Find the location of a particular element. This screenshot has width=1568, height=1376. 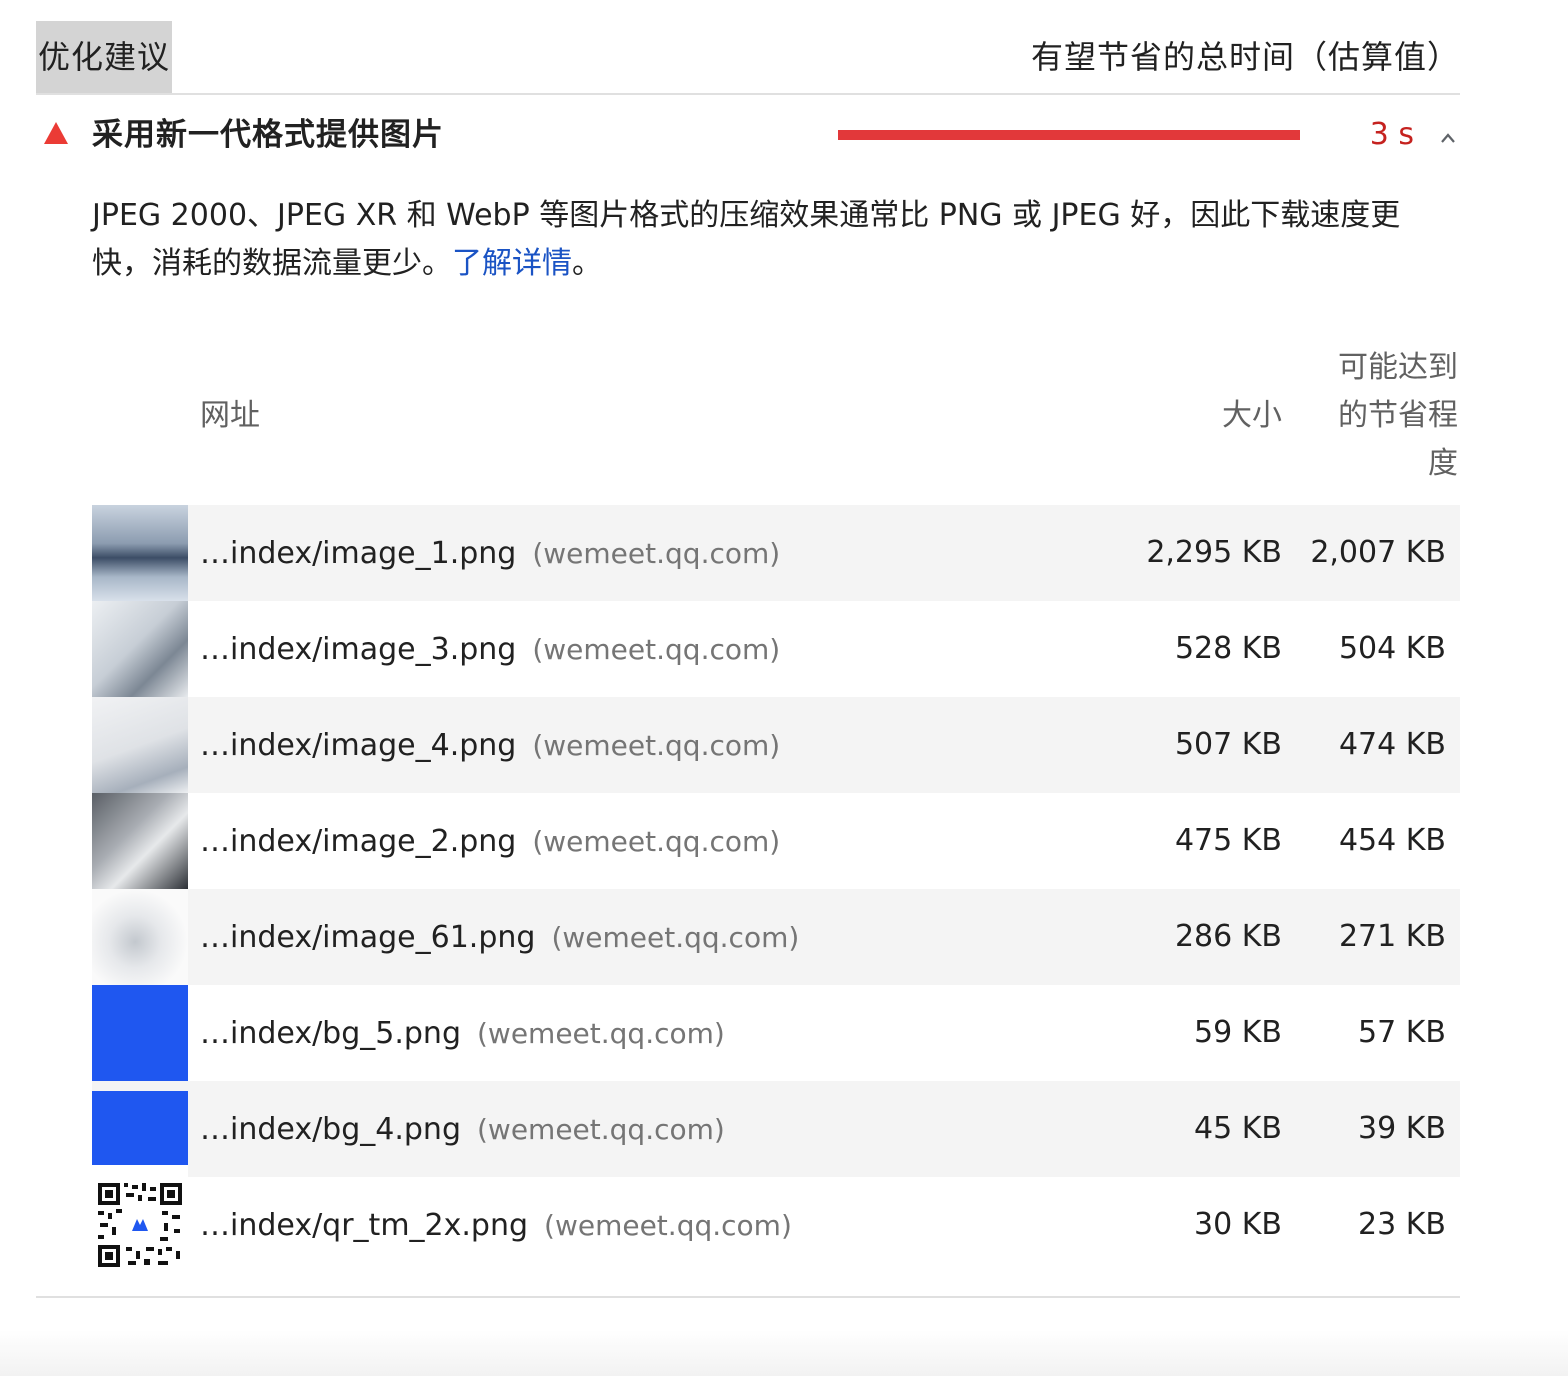

savings-cell: 39 KB is located at coordinates (1402, 1128).